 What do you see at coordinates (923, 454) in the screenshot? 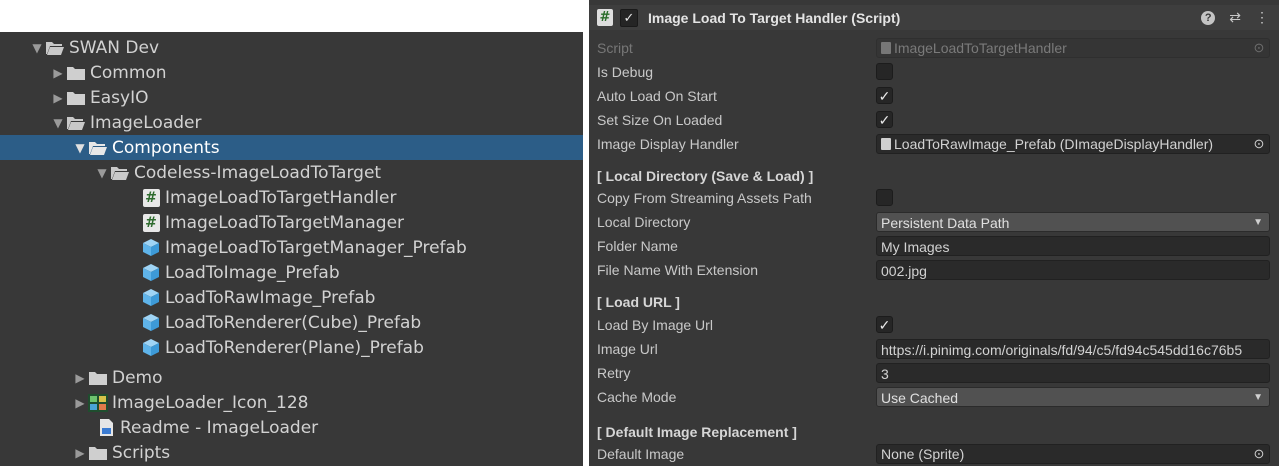
I see `default-image-value: None (Sprite)` at bounding box center [923, 454].